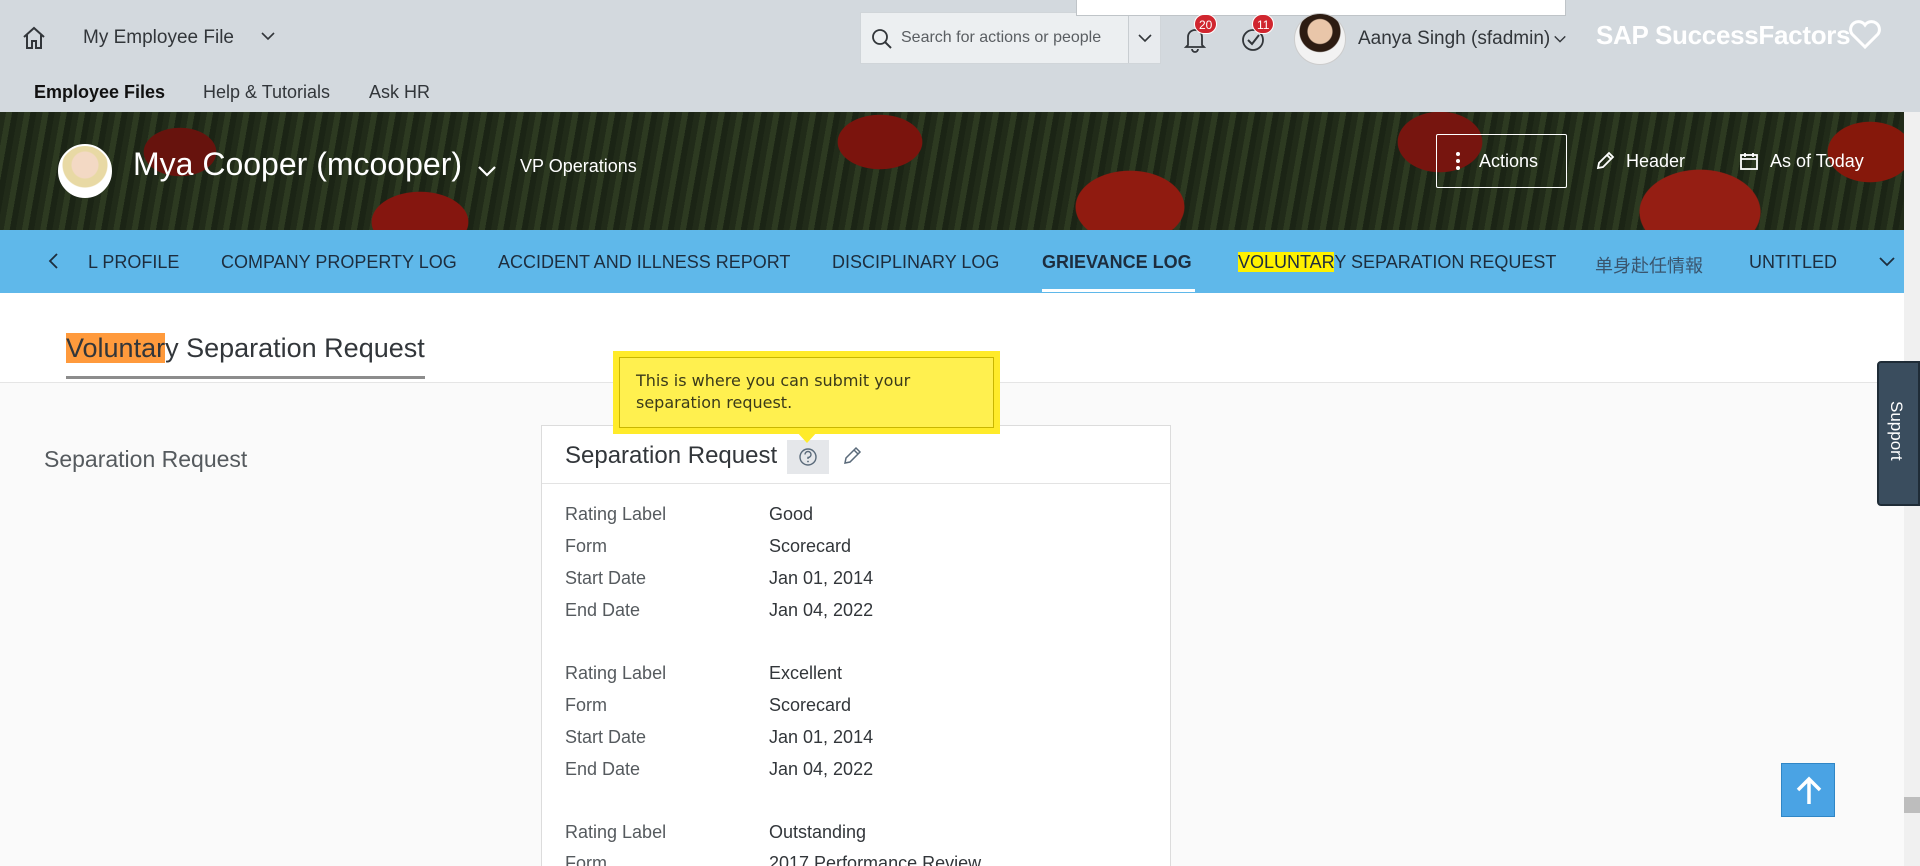 The height and width of the screenshot is (866, 1920). Describe the element at coordinates (1896, 431) in the screenshot. I see `support-label: Support` at that location.